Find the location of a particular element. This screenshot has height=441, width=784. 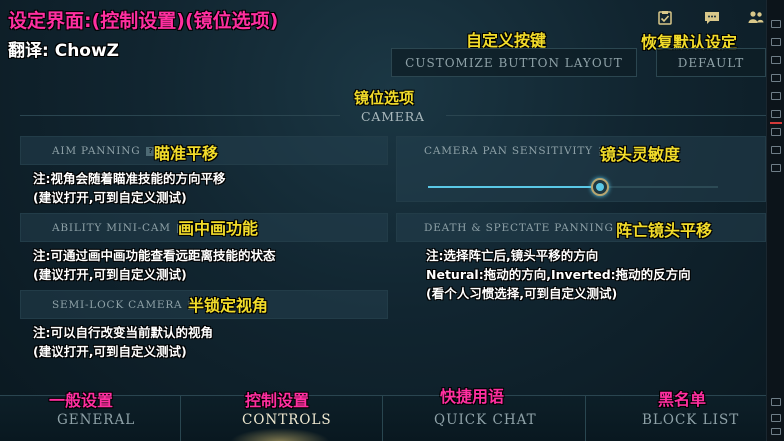

ability-minicam-text: ABILITY MINI-CAM is located at coordinates (111, 228).